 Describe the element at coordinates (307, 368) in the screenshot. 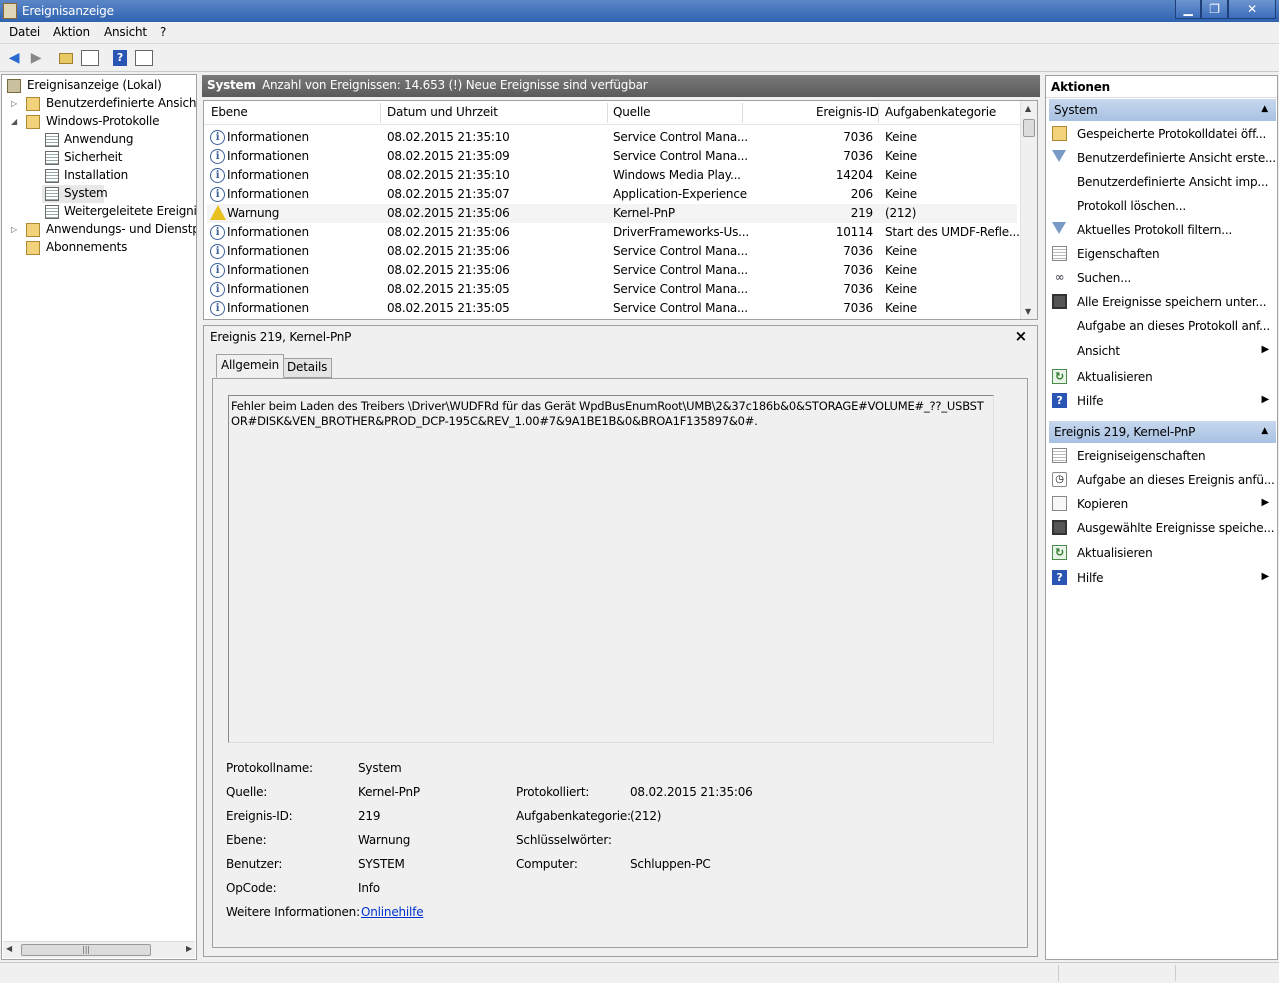

I see `tab-details: Details` at that location.